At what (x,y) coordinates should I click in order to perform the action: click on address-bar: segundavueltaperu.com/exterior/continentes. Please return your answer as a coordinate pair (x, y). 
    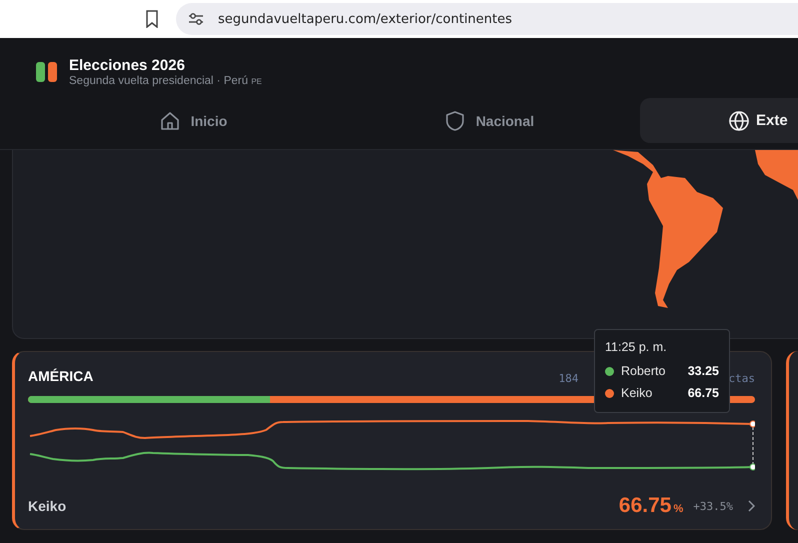
    Looking at the image, I should click on (487, 19).